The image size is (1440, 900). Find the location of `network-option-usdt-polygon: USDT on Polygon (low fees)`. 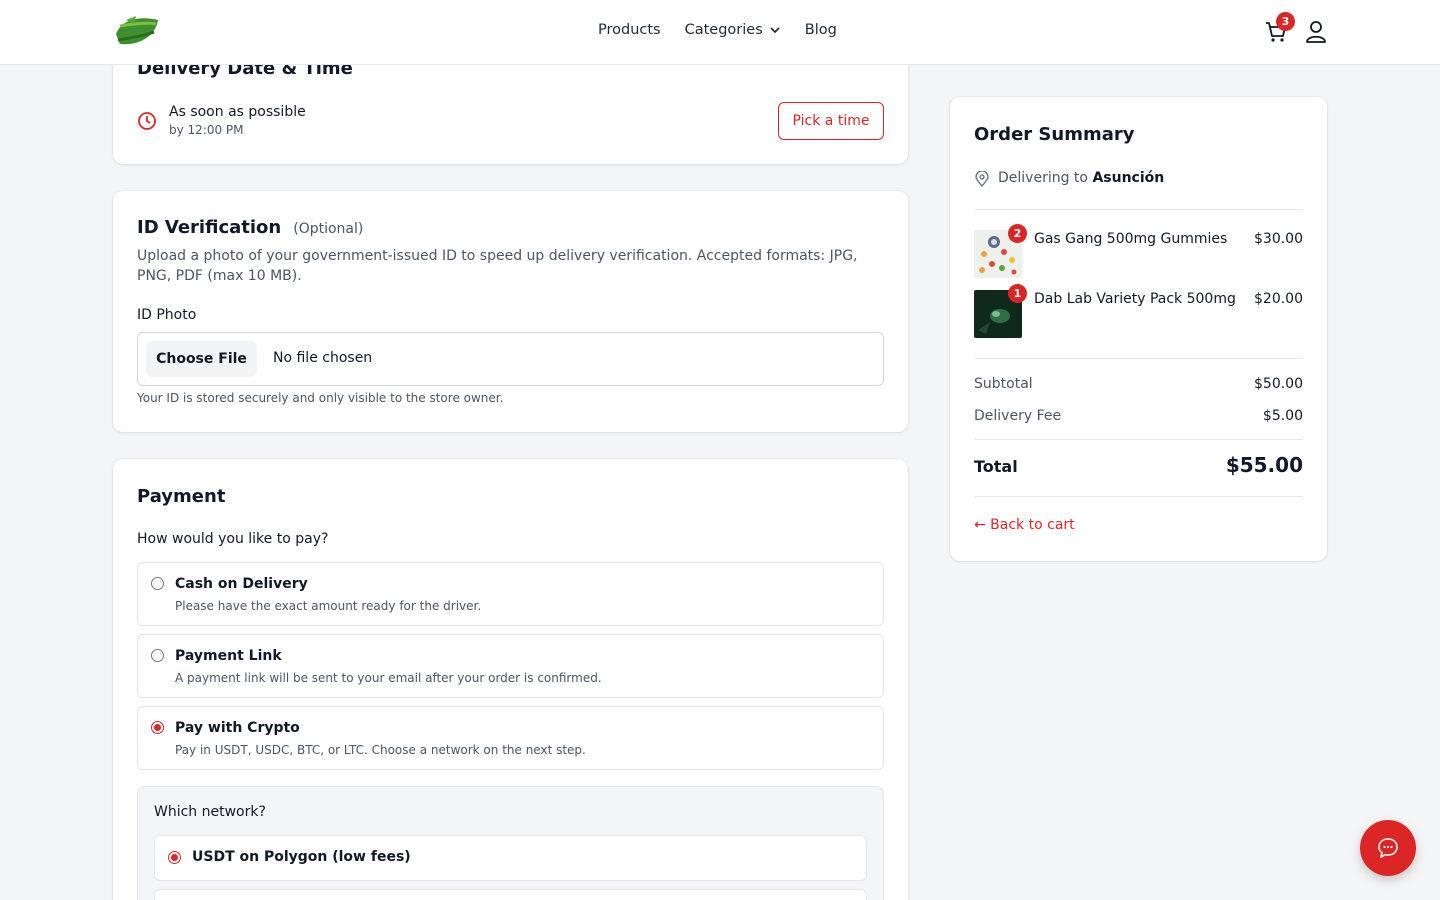

network-option-usdt-polygon: USDT on Polygon (low fees) is located at coordinates (510, 858).